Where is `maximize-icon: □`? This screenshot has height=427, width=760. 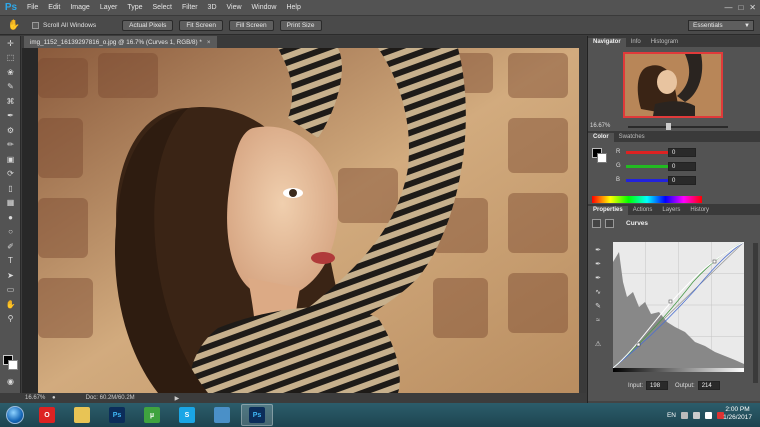
maximize-icon: □ is located at coordinates (740, 7).